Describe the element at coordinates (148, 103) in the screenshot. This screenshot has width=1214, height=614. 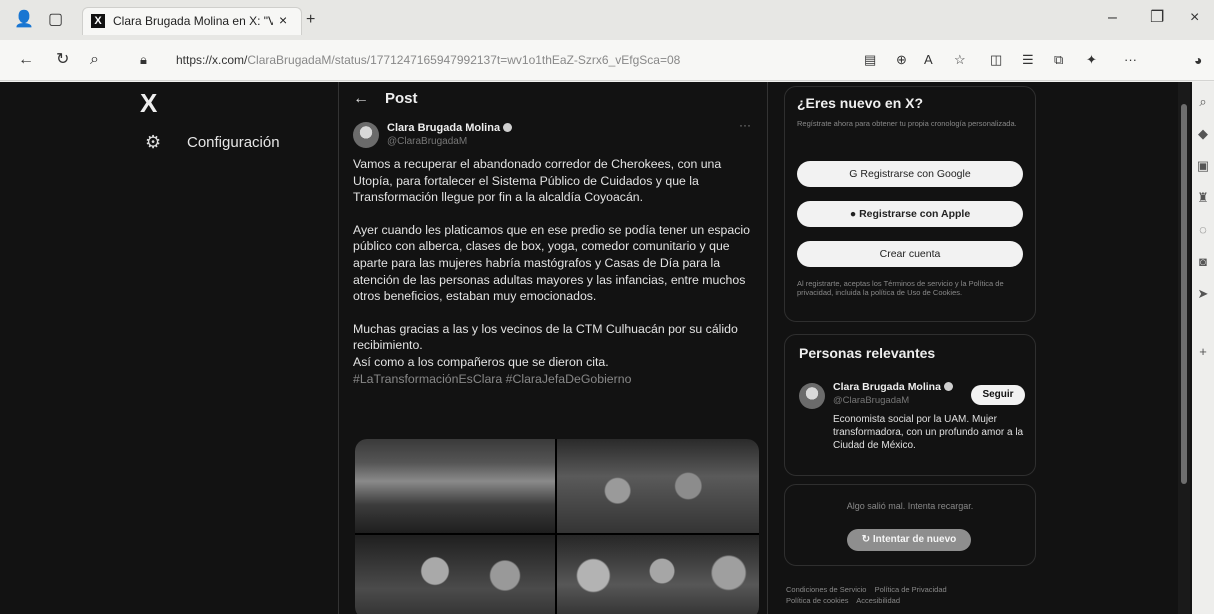
I see `x-logo-icon: X` at that location.